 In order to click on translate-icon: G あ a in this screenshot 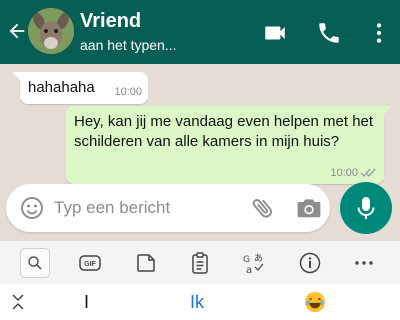, I will do `click(254, 263)`.